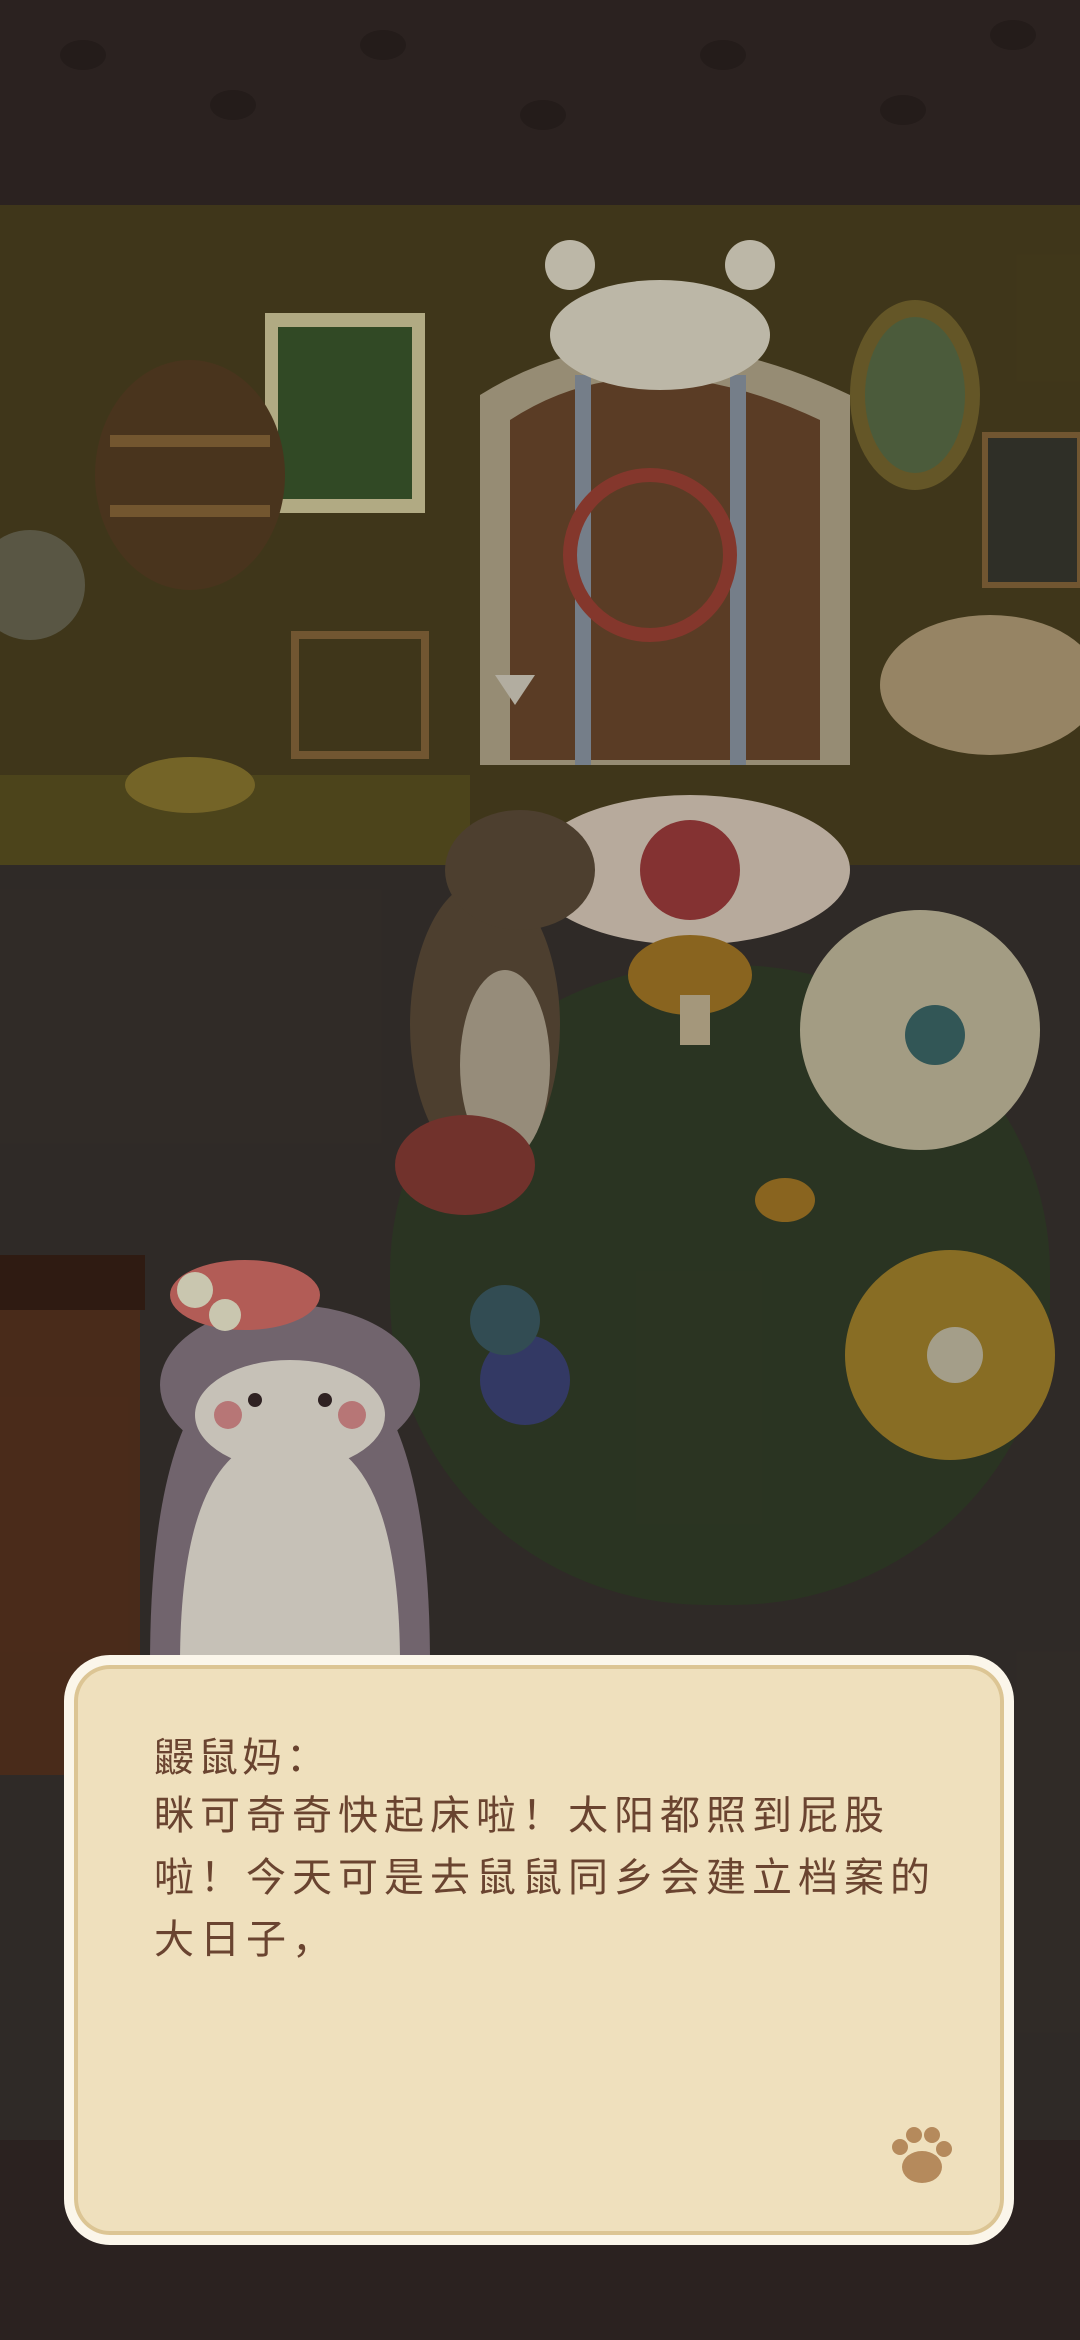  I want to click on top-letterbox, so click(540, 102).